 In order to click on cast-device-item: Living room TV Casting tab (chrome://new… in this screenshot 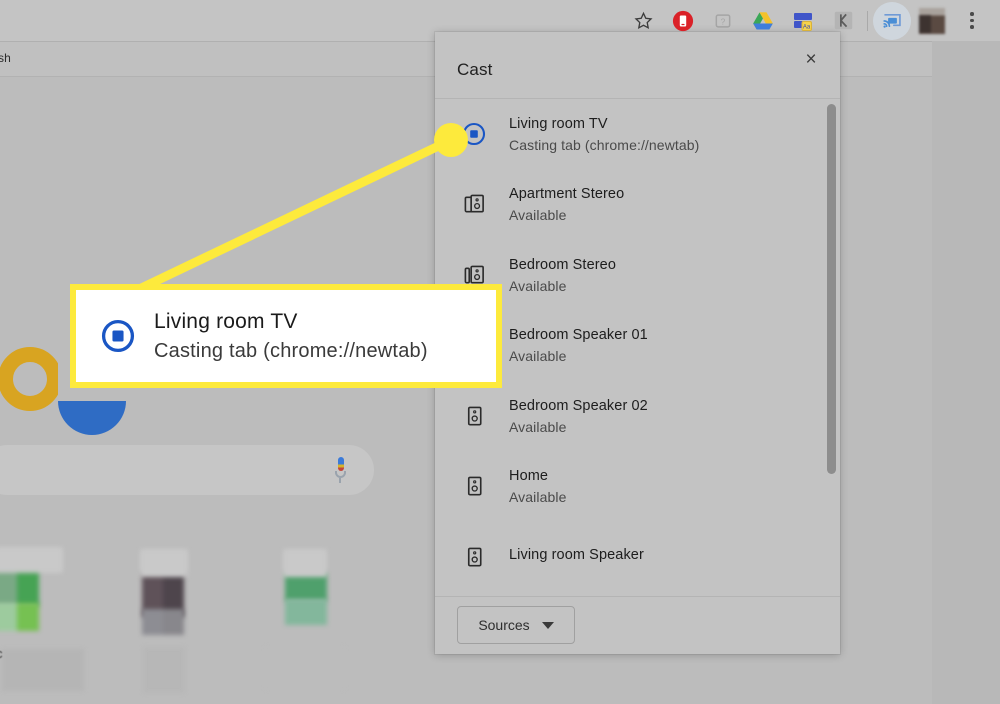, I will do `click(637, 134)`.